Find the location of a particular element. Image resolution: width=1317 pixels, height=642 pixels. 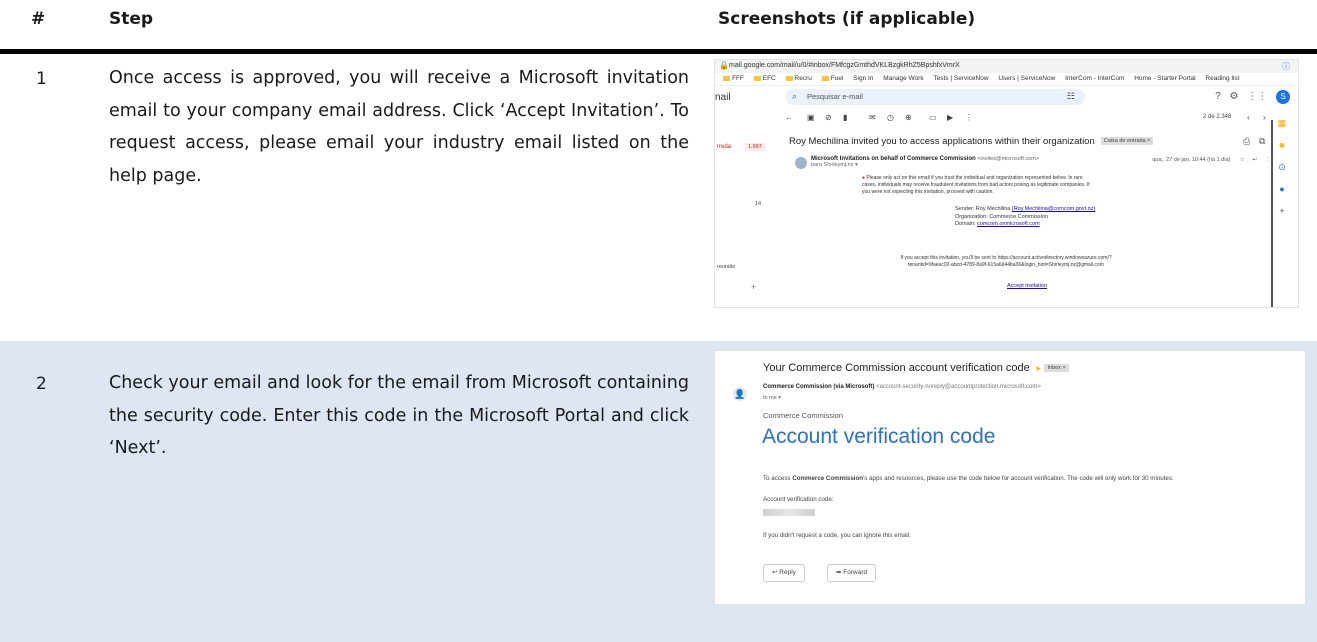

avatar: S is located at coordinates (1283, 97).